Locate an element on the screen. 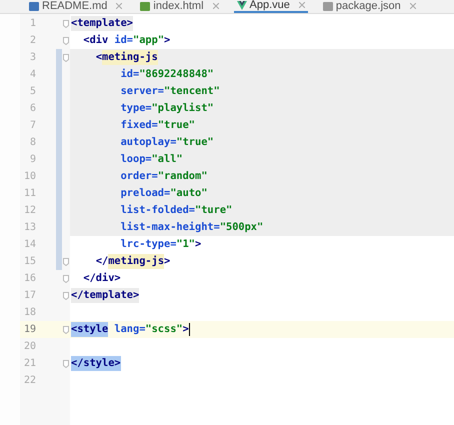 This screenshot has height=425, width=454. line-number: 13 is located at coordinates (29, 228).